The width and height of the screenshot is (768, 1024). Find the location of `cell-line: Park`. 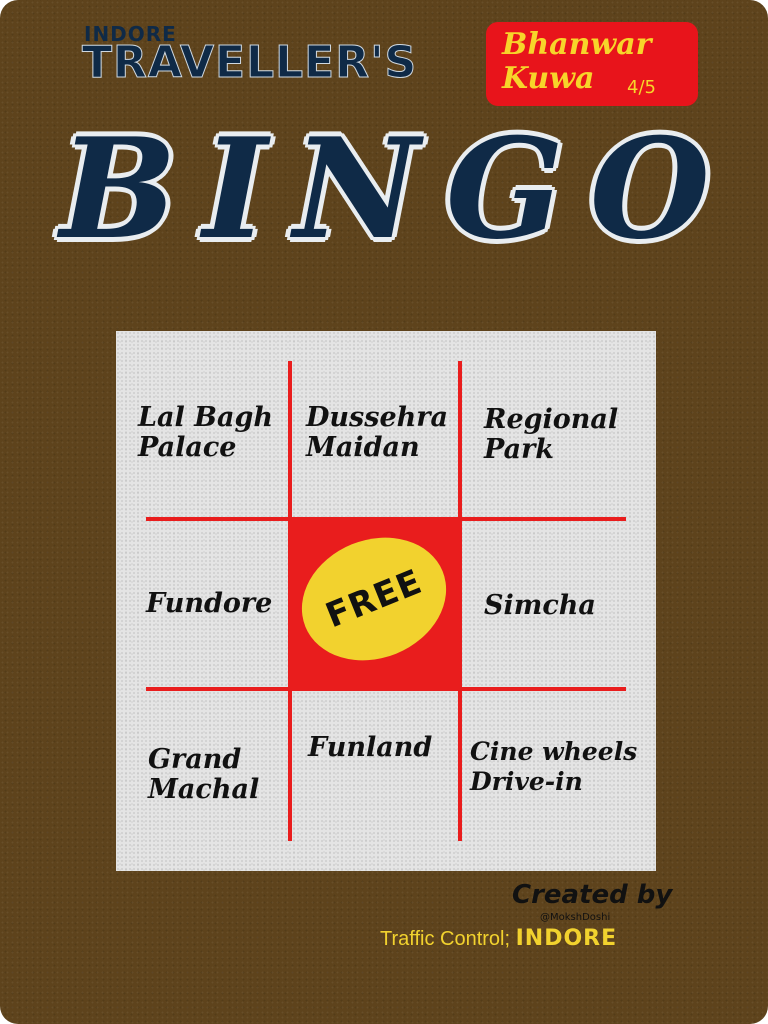

cell-line: Park is located at coordinates (519, 449).